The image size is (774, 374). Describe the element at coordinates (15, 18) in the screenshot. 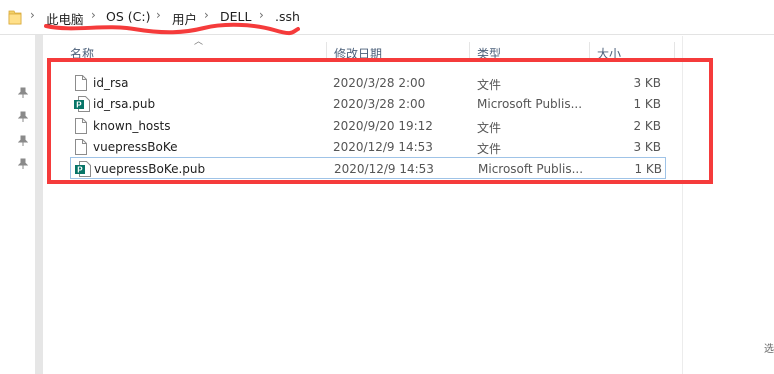

I see `folder-icon` at that location.